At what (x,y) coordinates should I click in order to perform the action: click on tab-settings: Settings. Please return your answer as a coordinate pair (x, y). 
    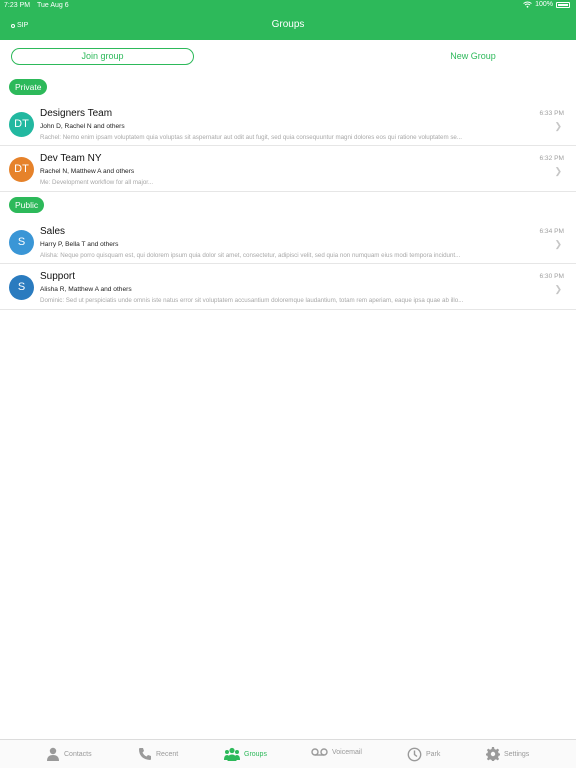
    Looking at the image, I should click on (507, 754).